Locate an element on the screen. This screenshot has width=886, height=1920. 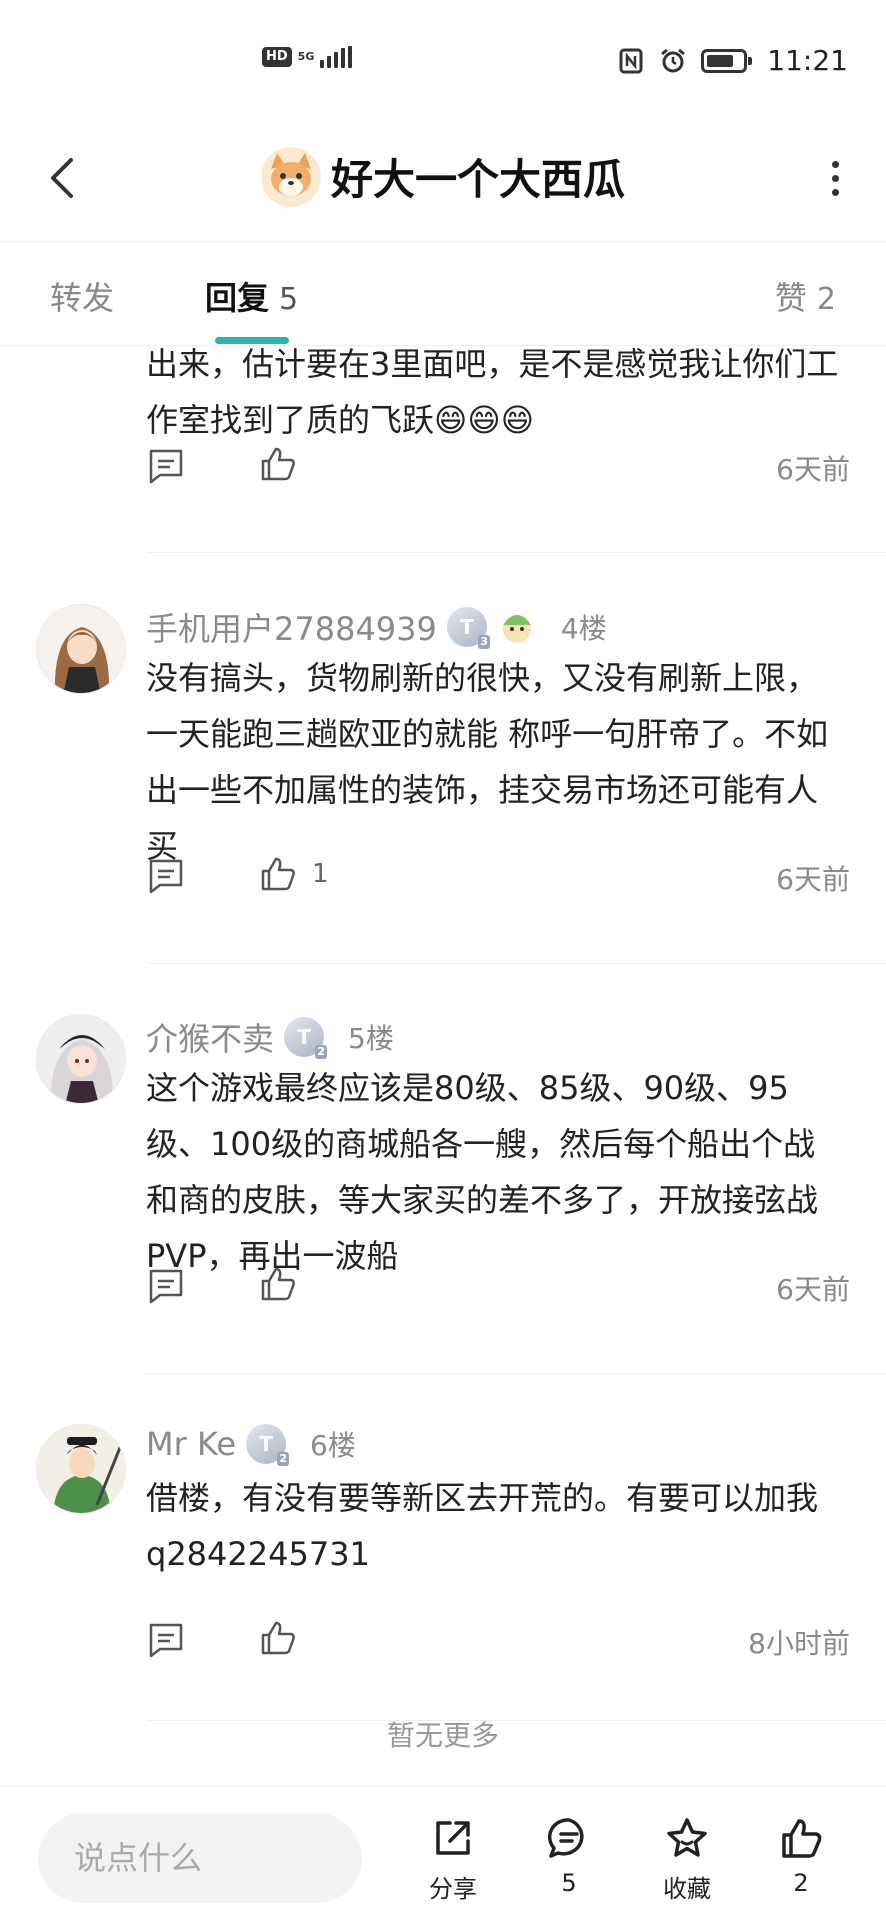
tab-like-label: 赞 is located at coordinates (790, 298).